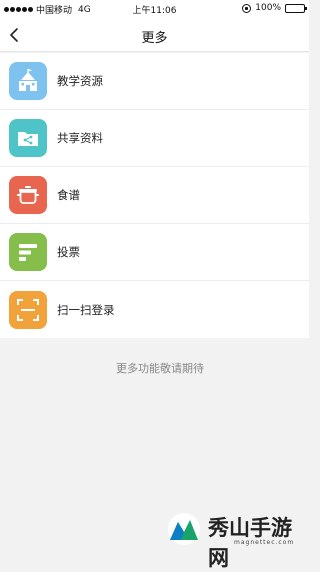 This screenshot has width=320, height=572. Describe the element at coordinates (268, 8) in the screenshot. I see `battery-percent: 100%` at that location.